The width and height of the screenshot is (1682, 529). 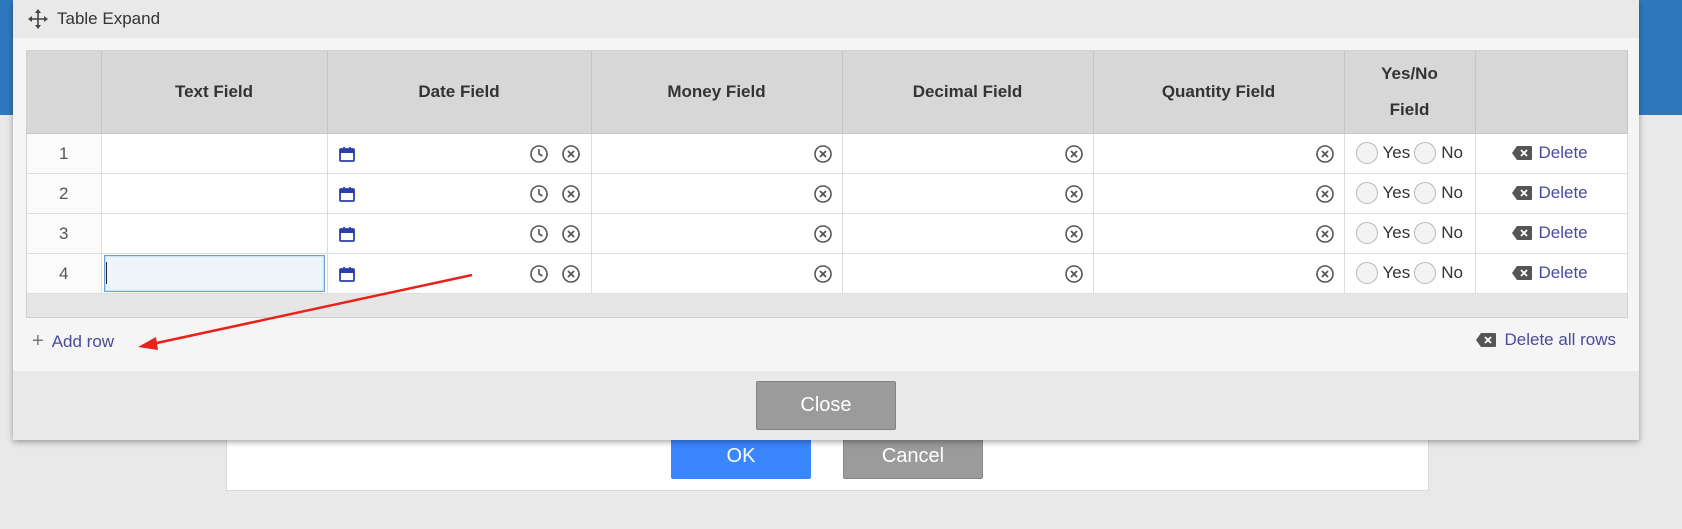 What do you see at coordinates (38, 19) in the screenshot?
I see `move-icon` at bounding box center [38, 19].